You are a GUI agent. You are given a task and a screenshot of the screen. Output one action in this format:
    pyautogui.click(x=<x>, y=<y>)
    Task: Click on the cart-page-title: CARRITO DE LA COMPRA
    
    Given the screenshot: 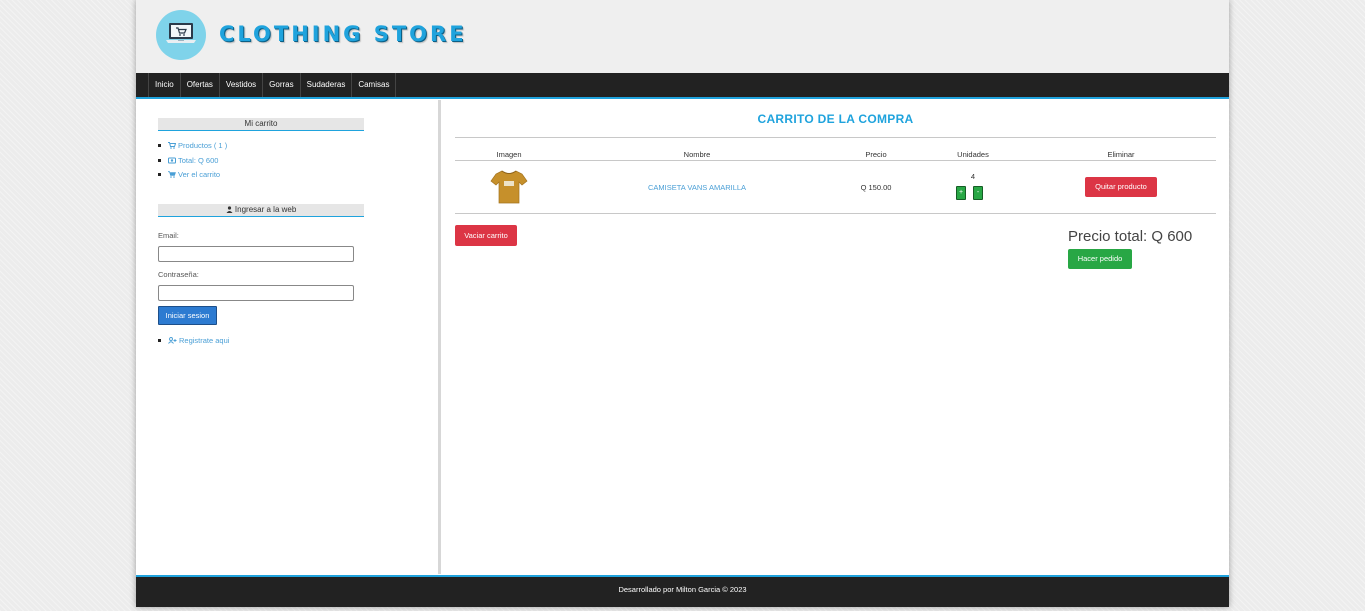 What is the action you would take?
    pyautogui.click(x=835, y=119)
    